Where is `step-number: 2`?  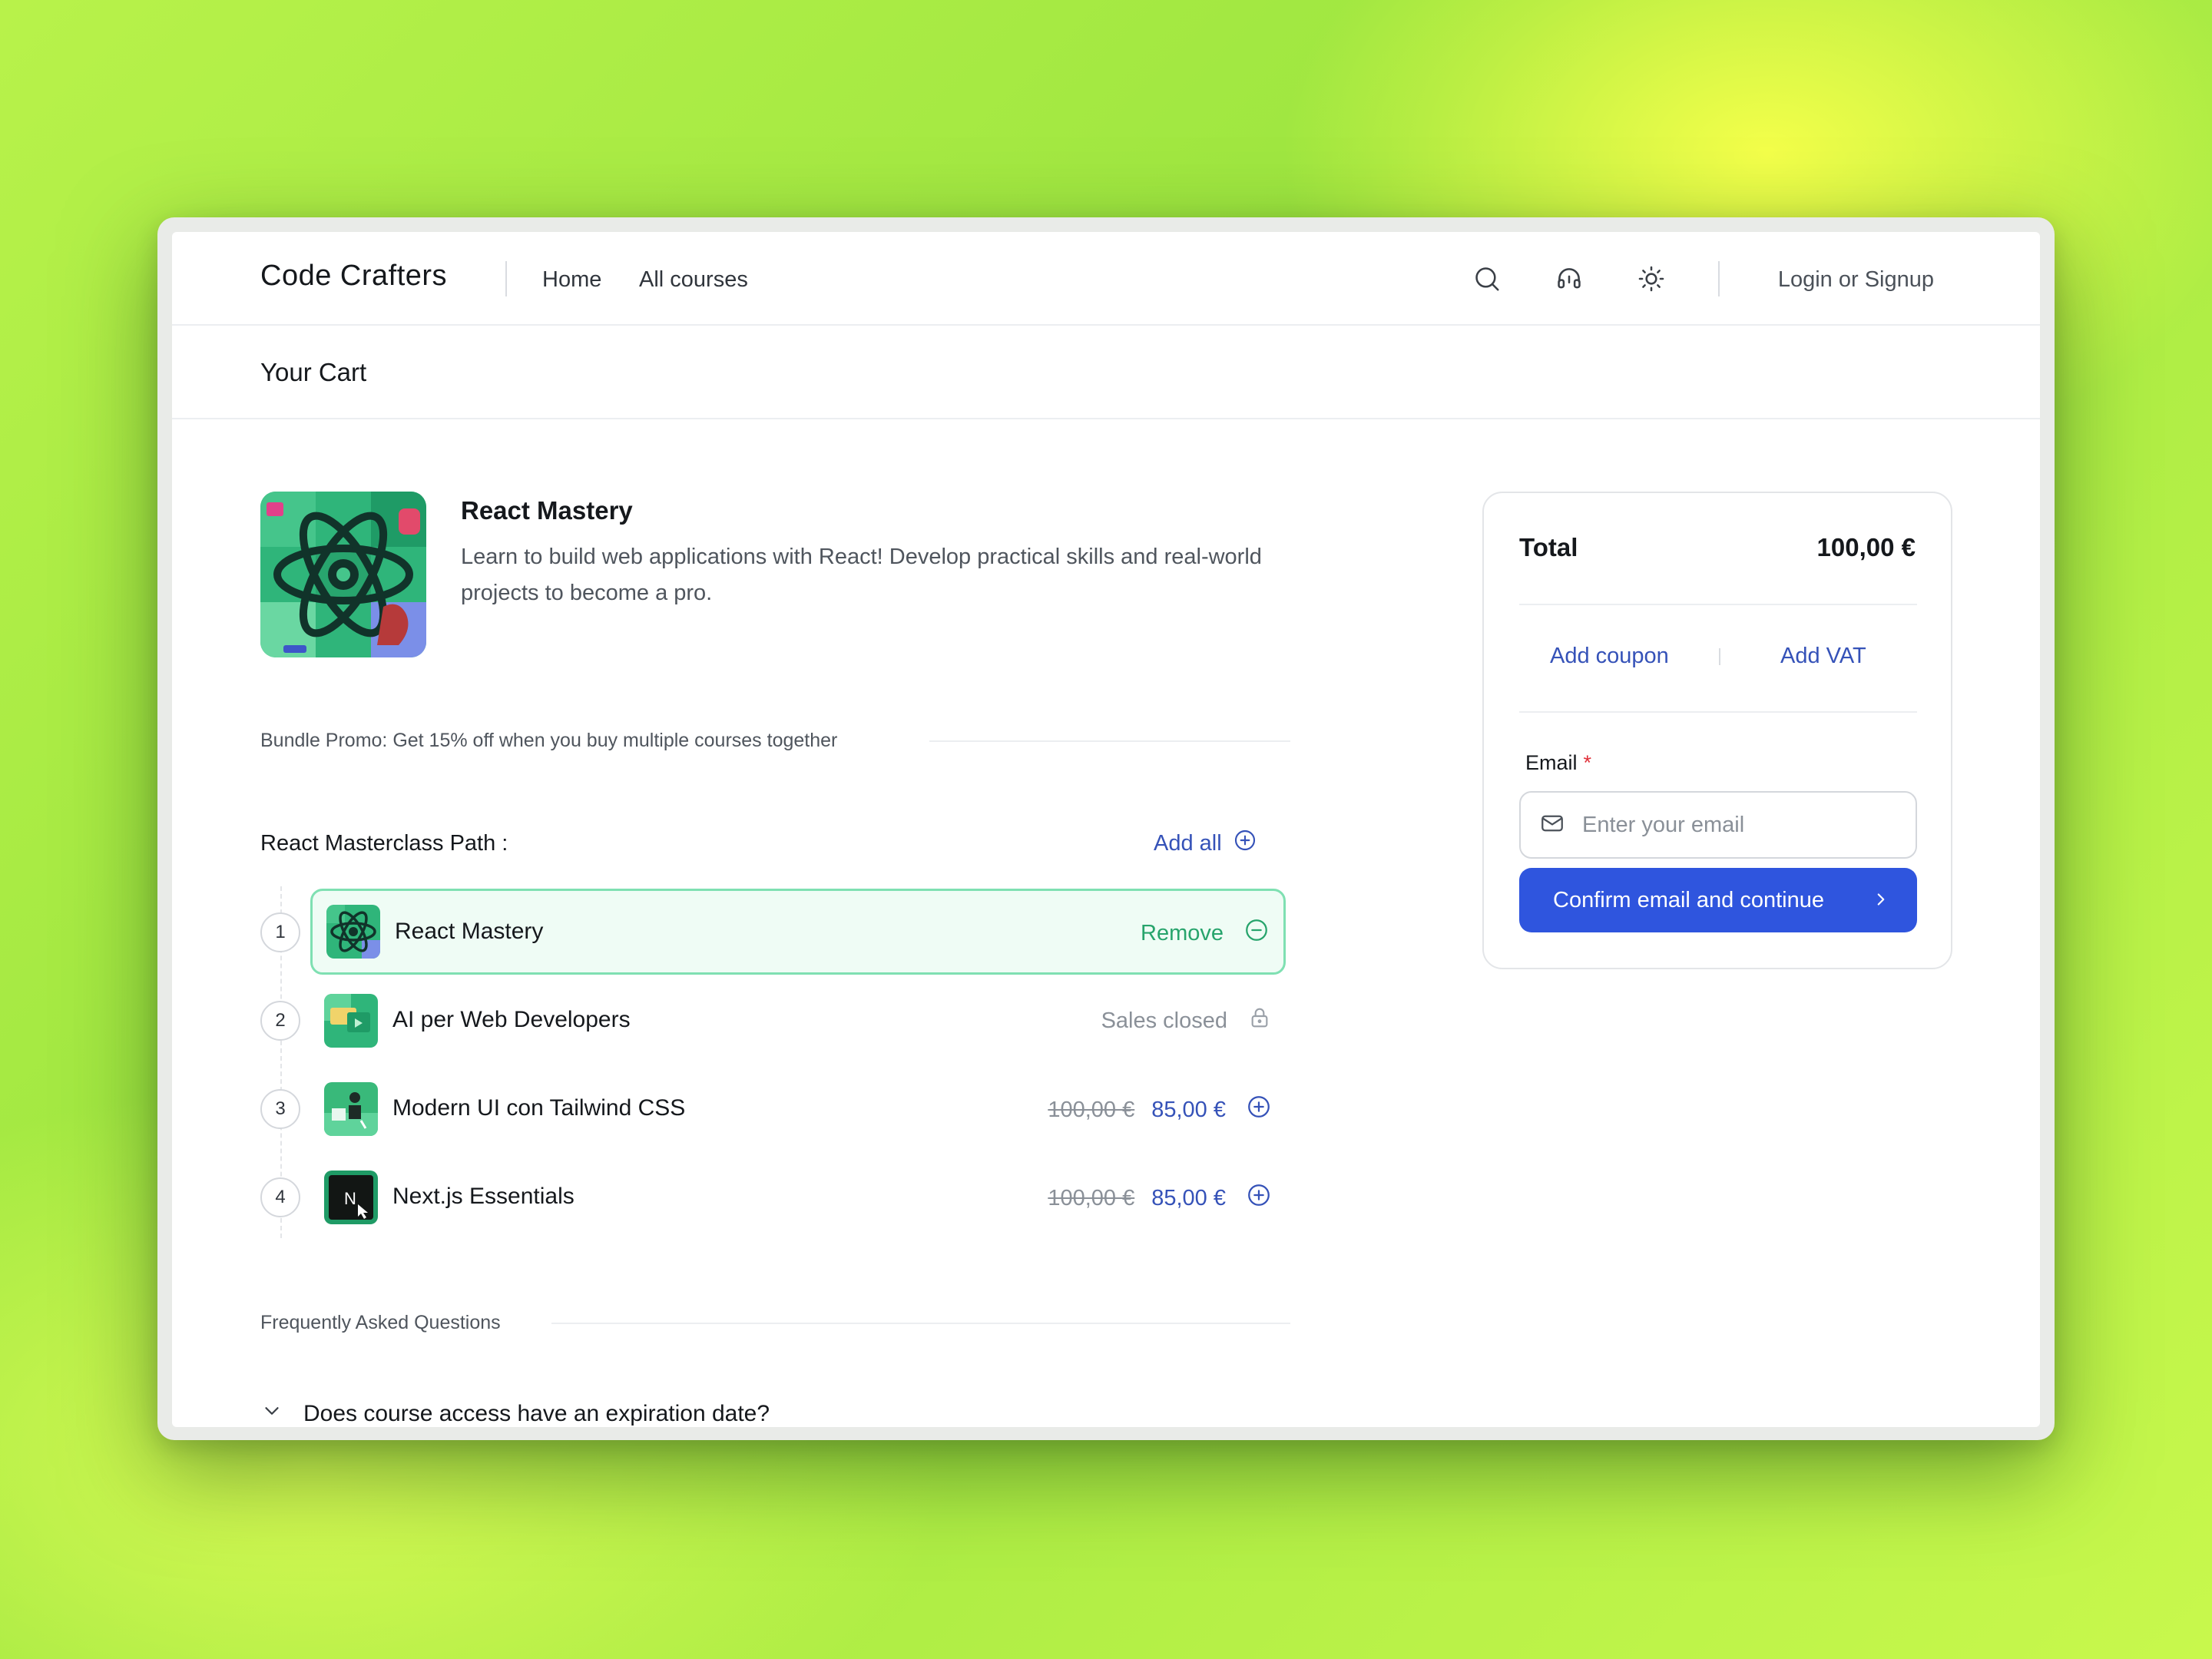 step-number: 2 is located at coordinates (280, 1021).